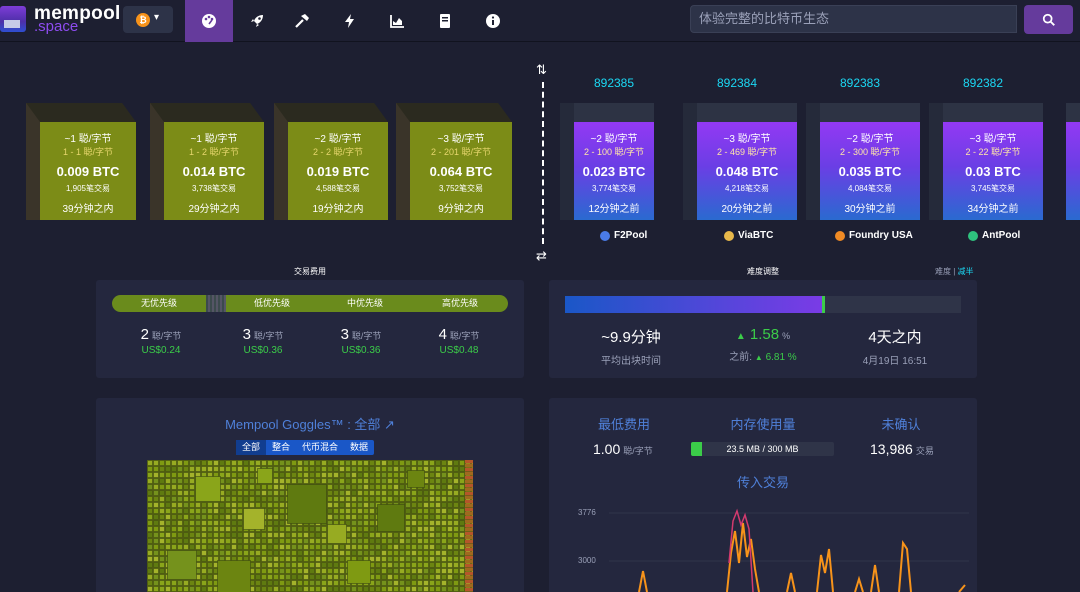 This screenshot has width=1080, height=592. I want to click on nav-docs, so click(445, 21).